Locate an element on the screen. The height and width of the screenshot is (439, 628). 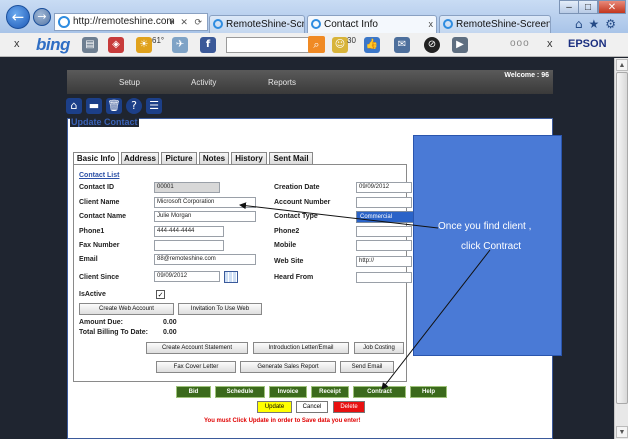
arrow-to-contract-button is located at coordinates (436, 319).